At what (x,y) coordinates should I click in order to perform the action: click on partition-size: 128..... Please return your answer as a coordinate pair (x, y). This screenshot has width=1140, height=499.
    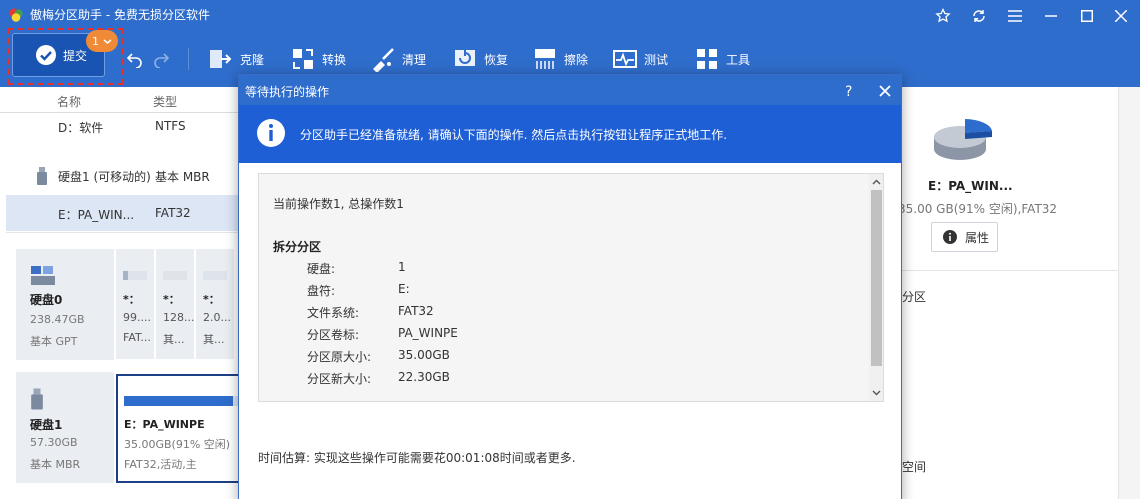
    Looking at the image, I should click on (178, 317).